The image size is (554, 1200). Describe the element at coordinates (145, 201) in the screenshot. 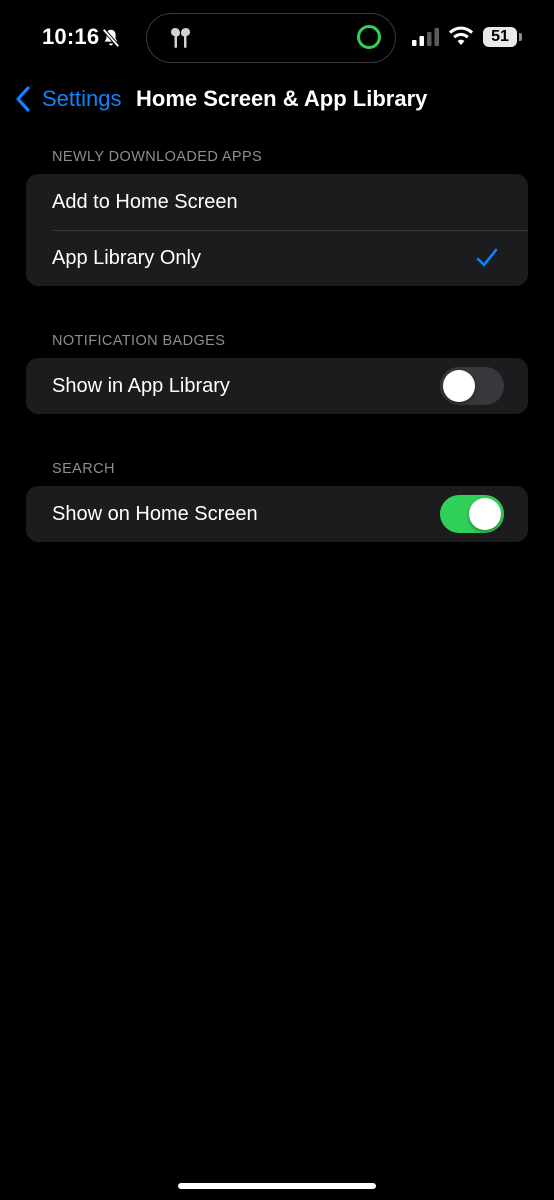

I see `option-label: Add to Home Screen` at that location.